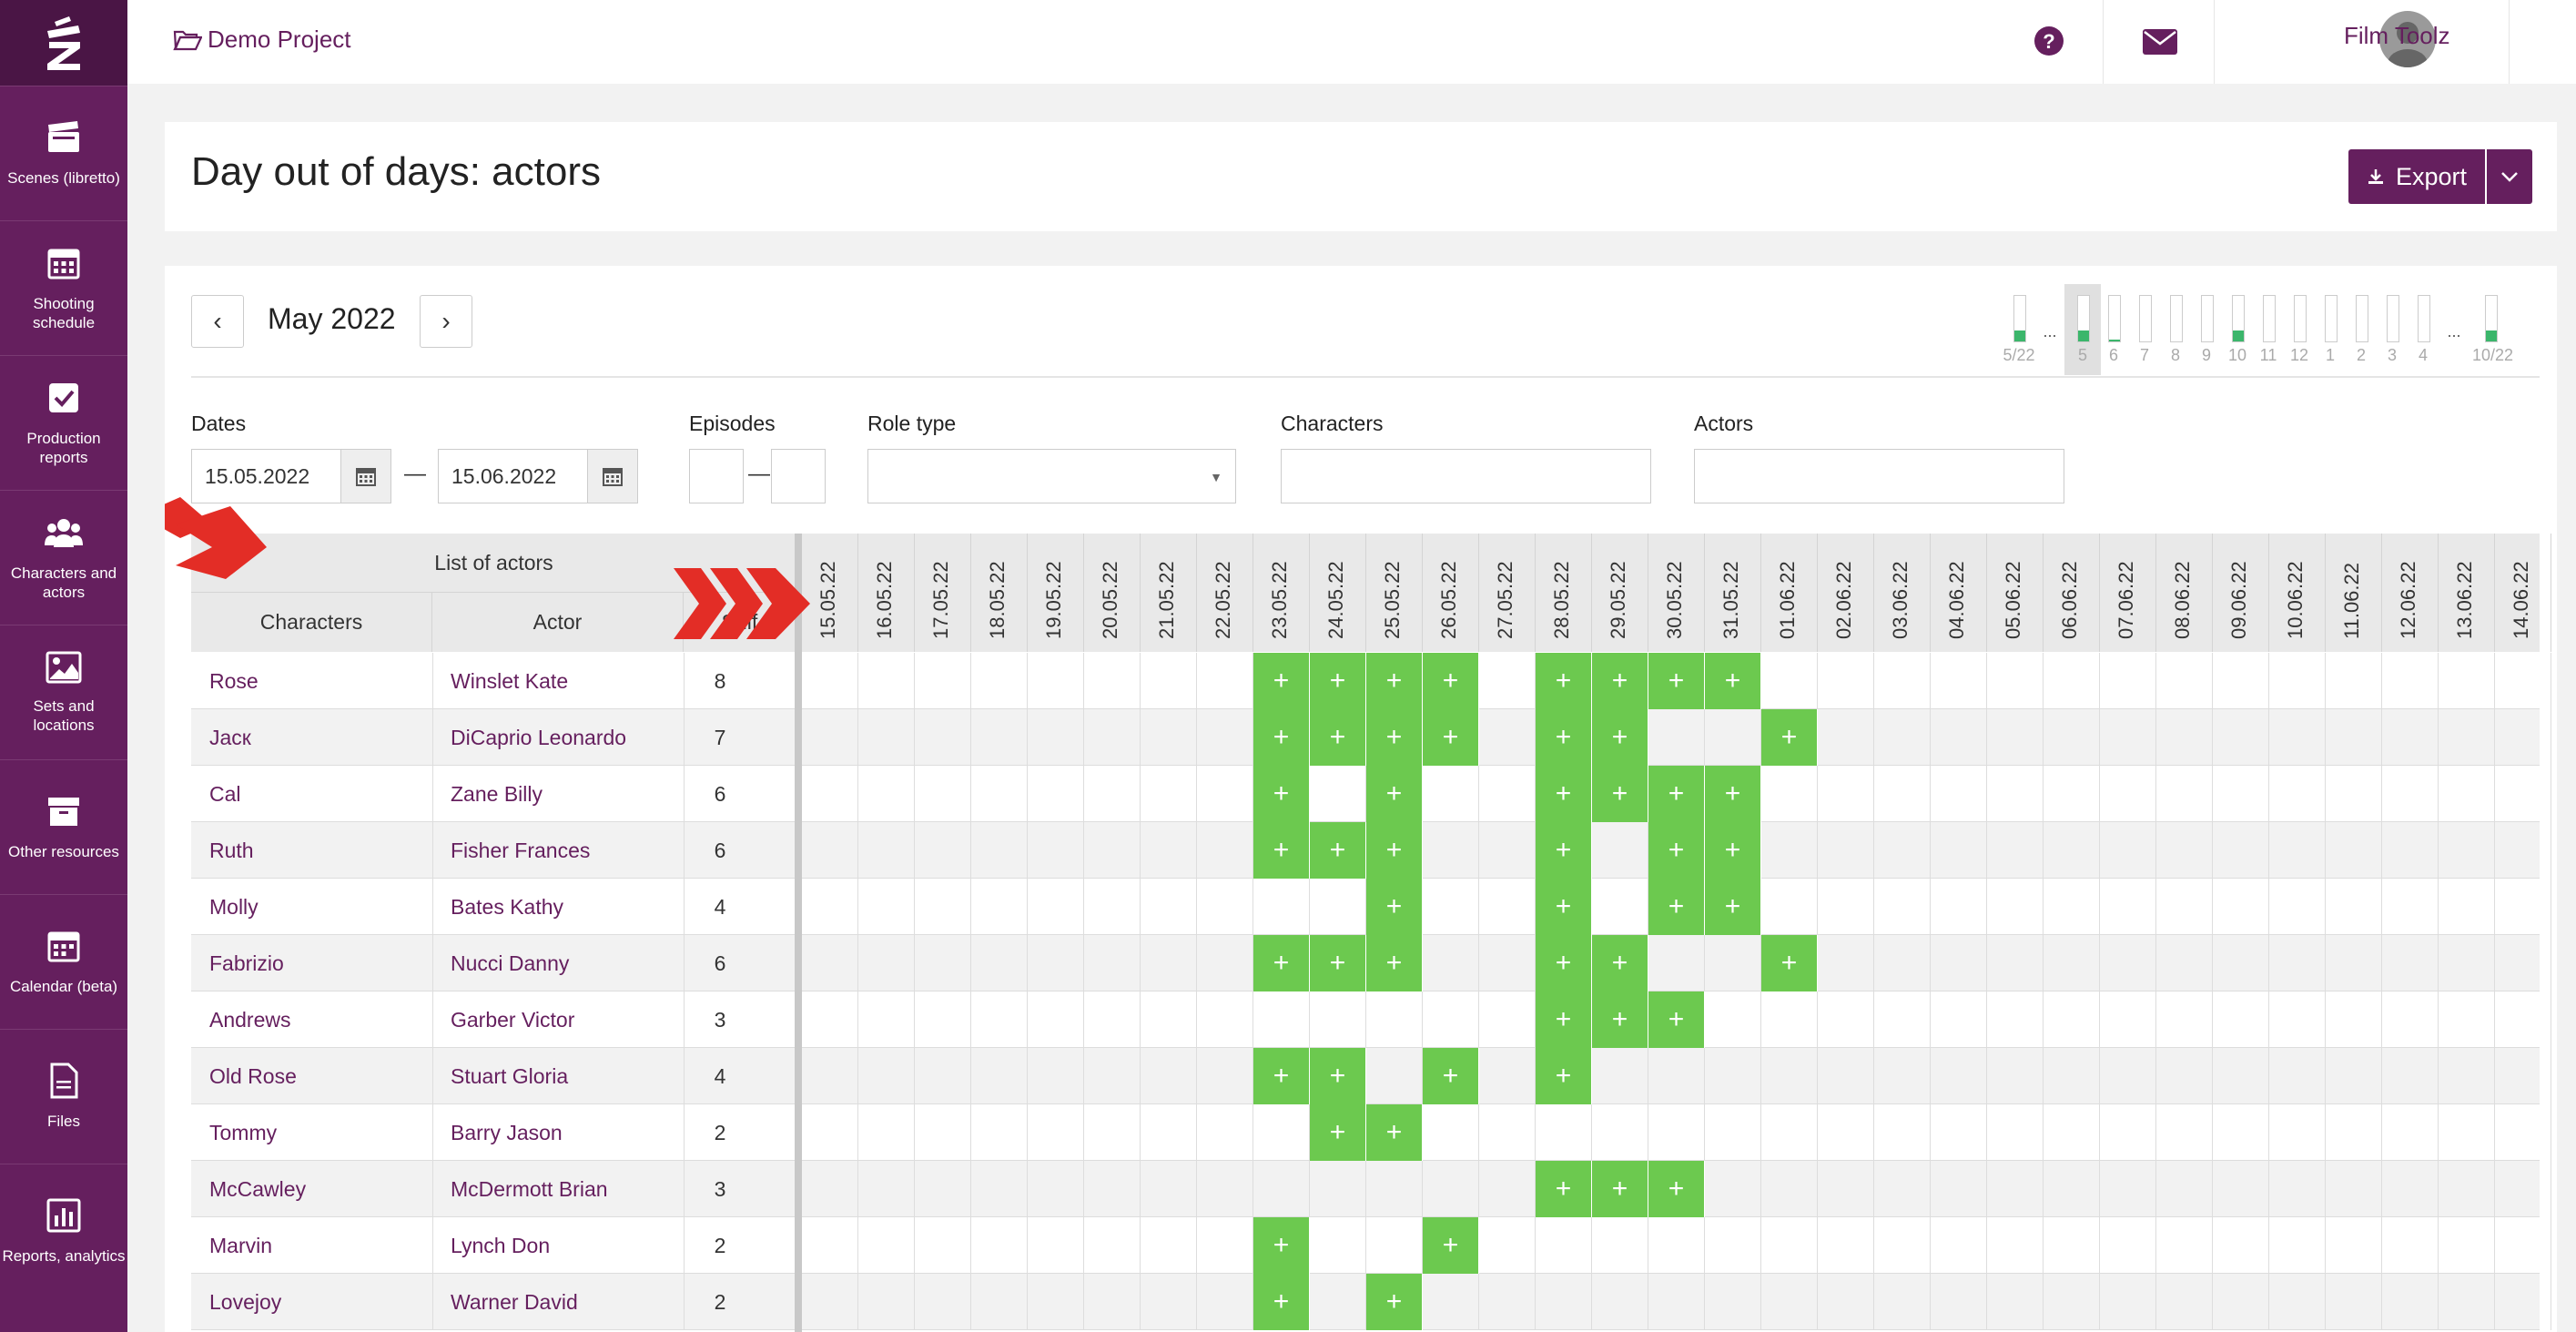  Describe the element at coordinates (886, 593) in the screenshot. I see `date-column-header: 16.05.22` at that location.